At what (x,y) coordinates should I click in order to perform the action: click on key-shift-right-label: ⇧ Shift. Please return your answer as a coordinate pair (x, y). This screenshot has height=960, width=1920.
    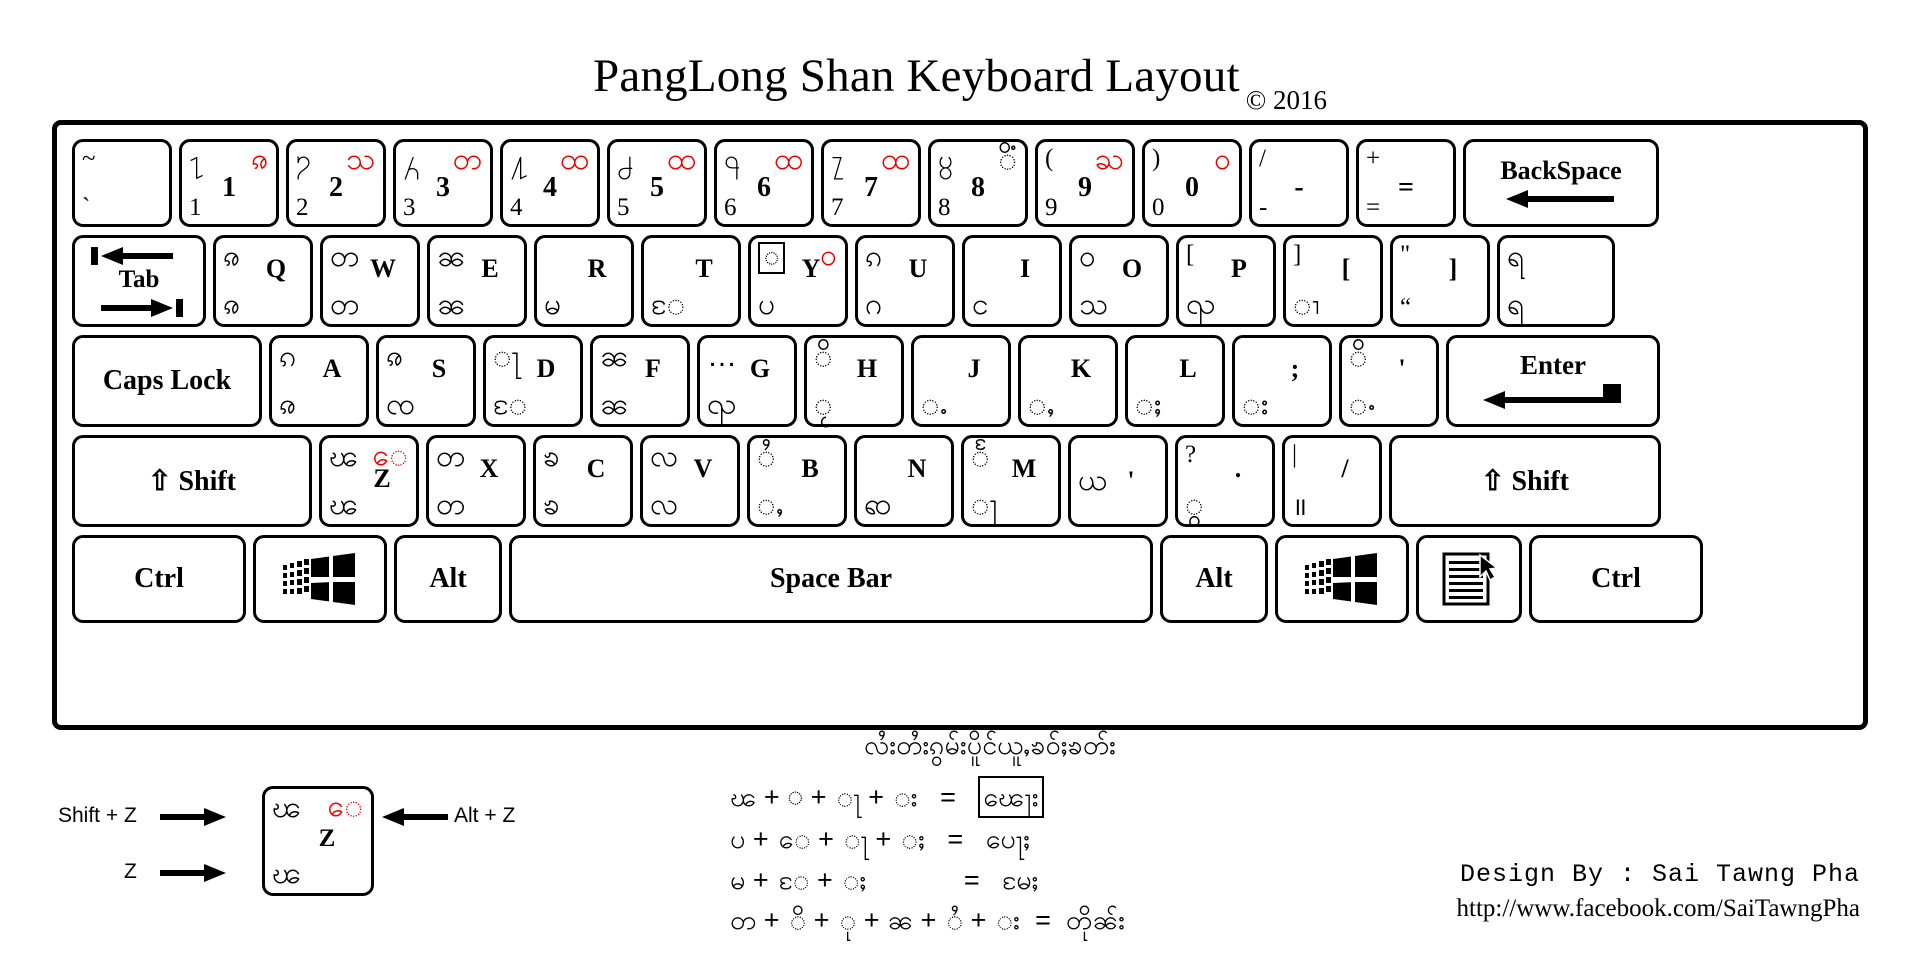
    Looking at the image, I should click on (1525, 481).